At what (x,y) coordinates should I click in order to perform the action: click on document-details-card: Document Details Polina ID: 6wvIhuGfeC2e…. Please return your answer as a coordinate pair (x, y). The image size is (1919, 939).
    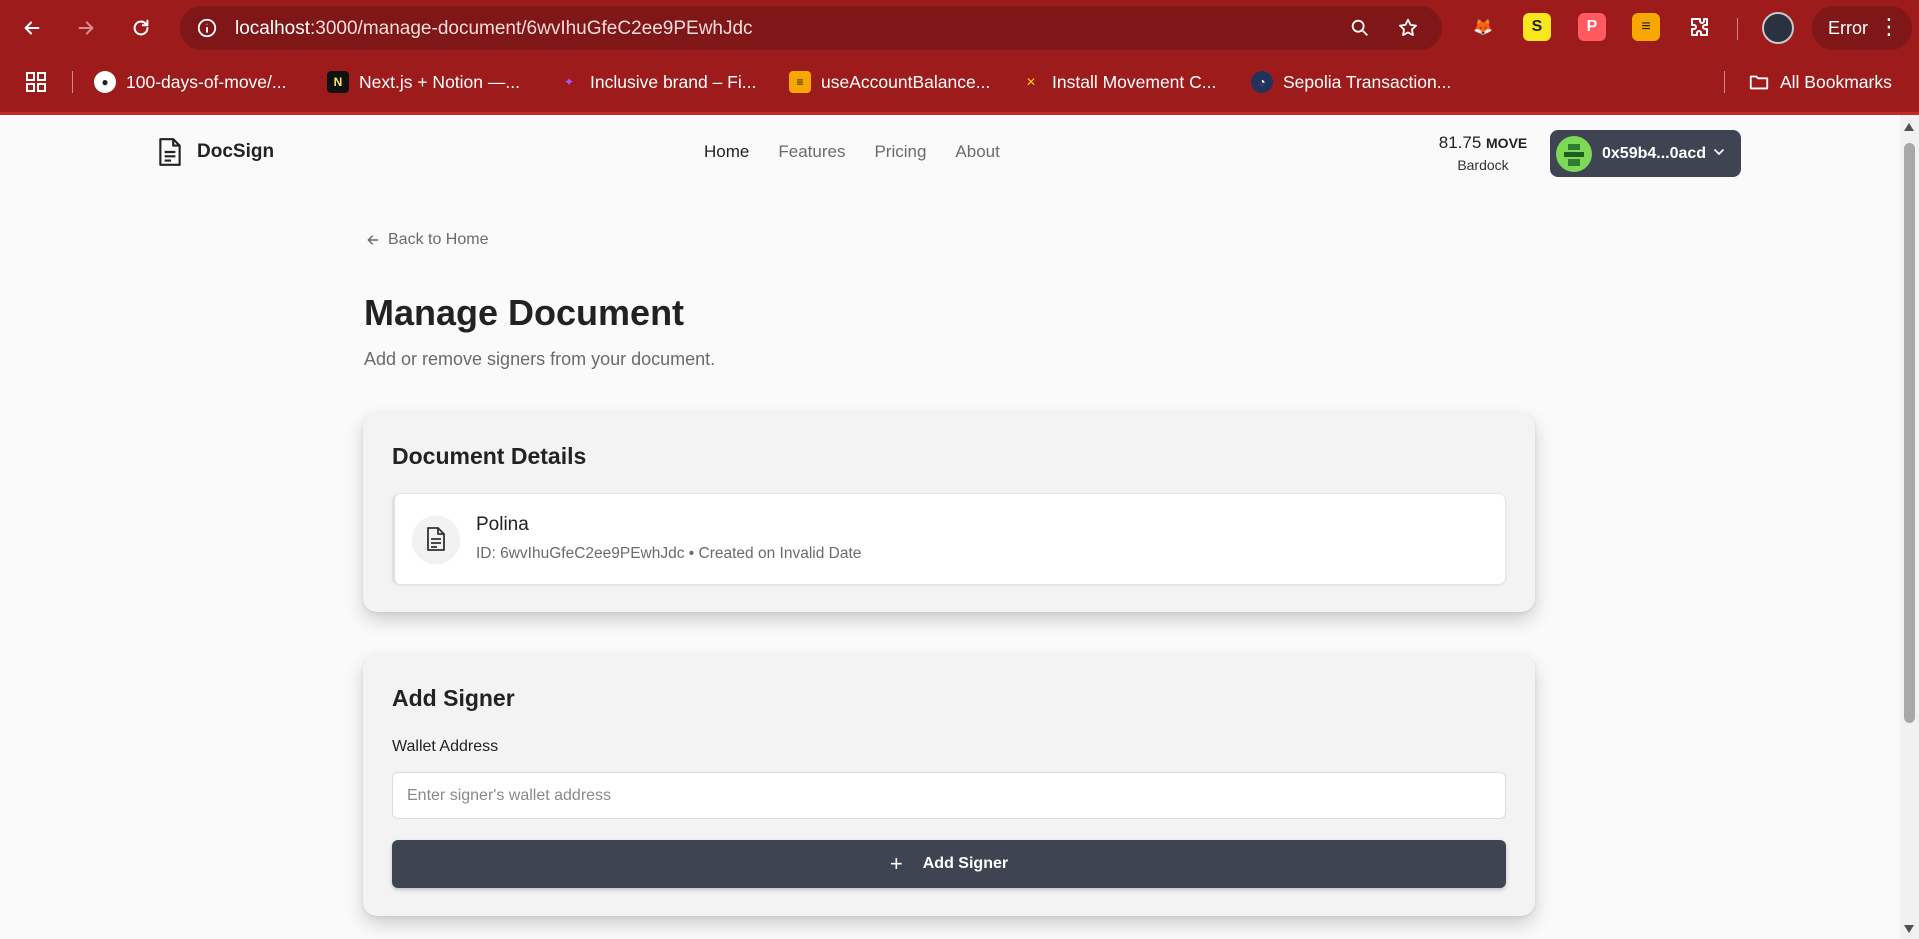
    Looking at the image, I should click on (949, 512).